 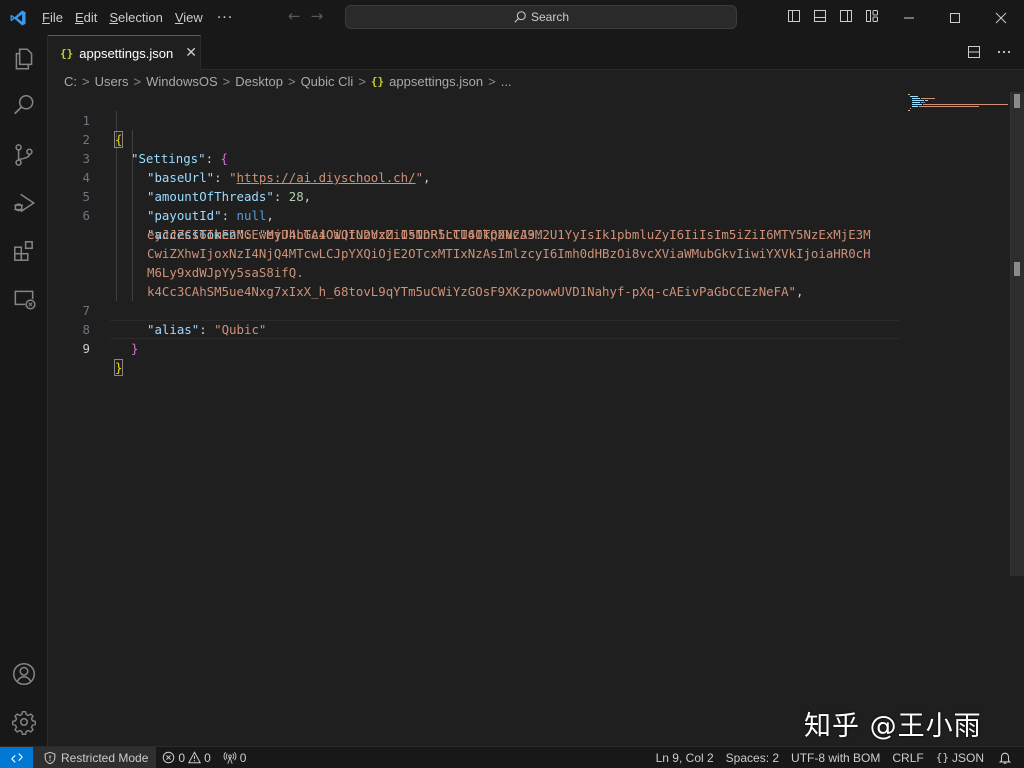 I want to click on bell-icon, so click(x=1005, y=758).